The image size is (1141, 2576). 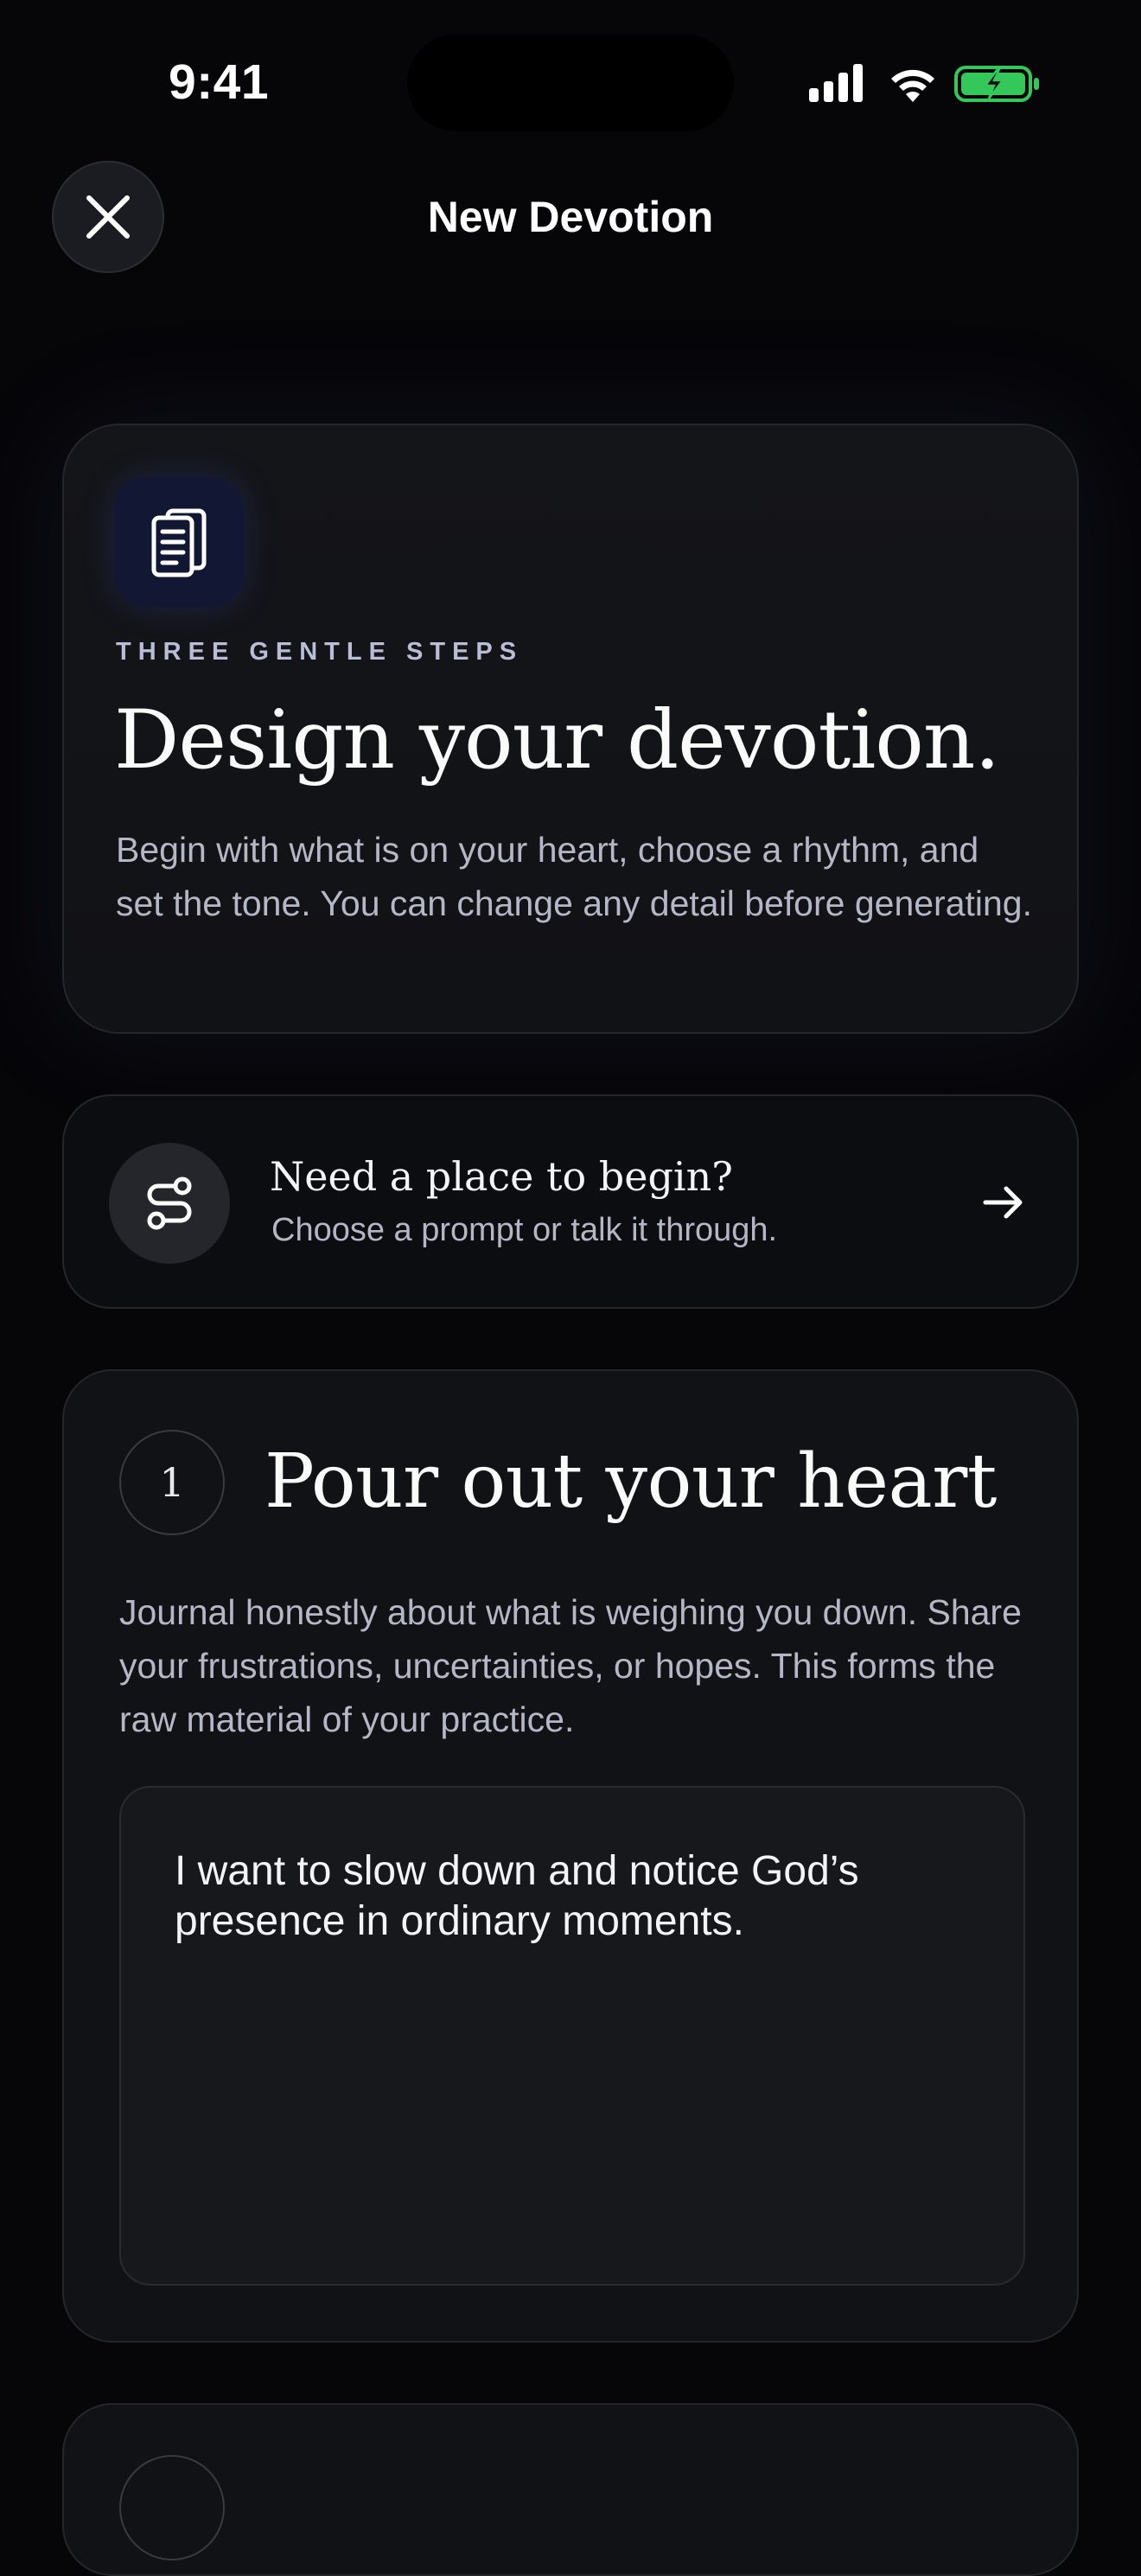 I want to click on signal-icon, so click(x=836, y=83).